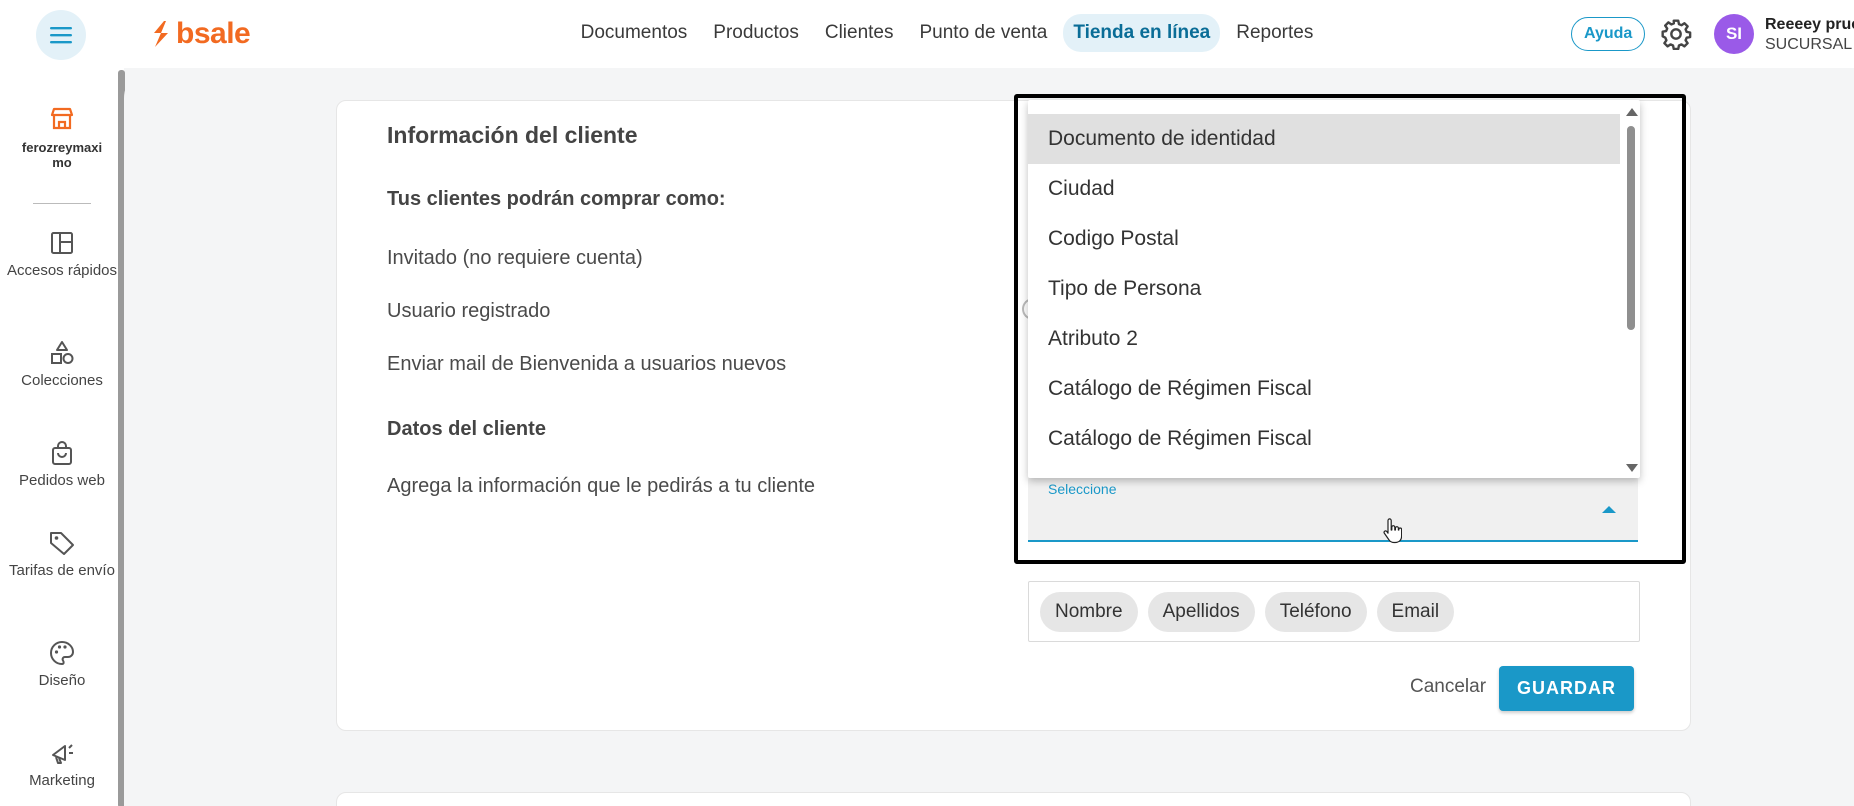 The width and height of the screenshot is (1854, 806). I want to click on megaphone-icon, so click(62, 754).